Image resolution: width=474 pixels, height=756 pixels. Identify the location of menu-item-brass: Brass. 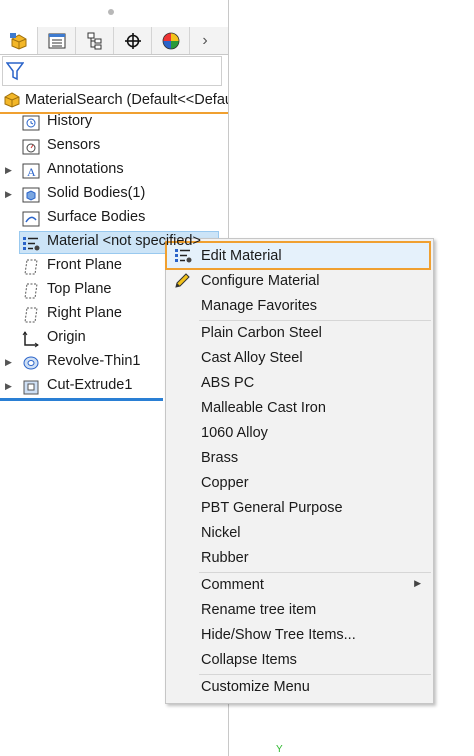
(299, 458).